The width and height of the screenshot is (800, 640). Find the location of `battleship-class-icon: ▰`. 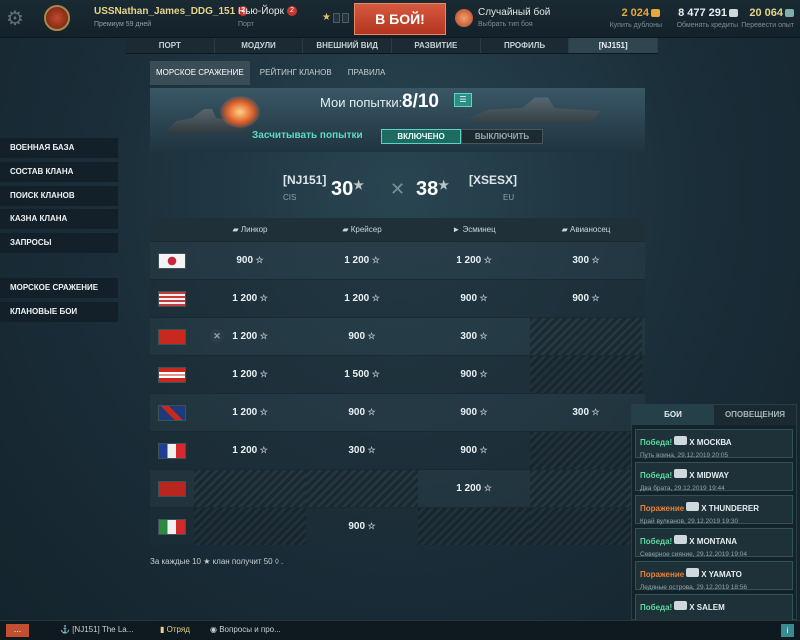

battleship-class-icon: ▰ is located at coordinates (236, 229).